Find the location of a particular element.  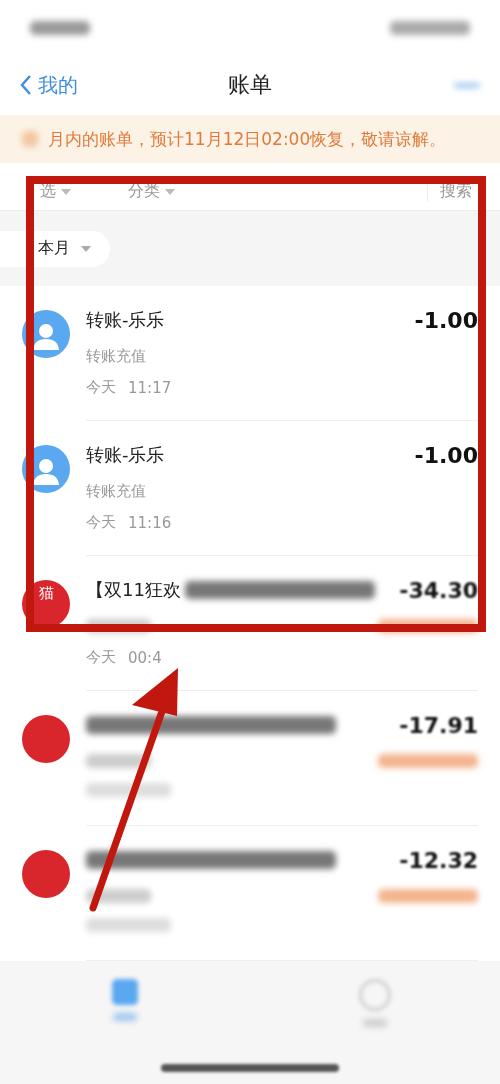

page-title: 账单 is located at coordinates (250, 85).